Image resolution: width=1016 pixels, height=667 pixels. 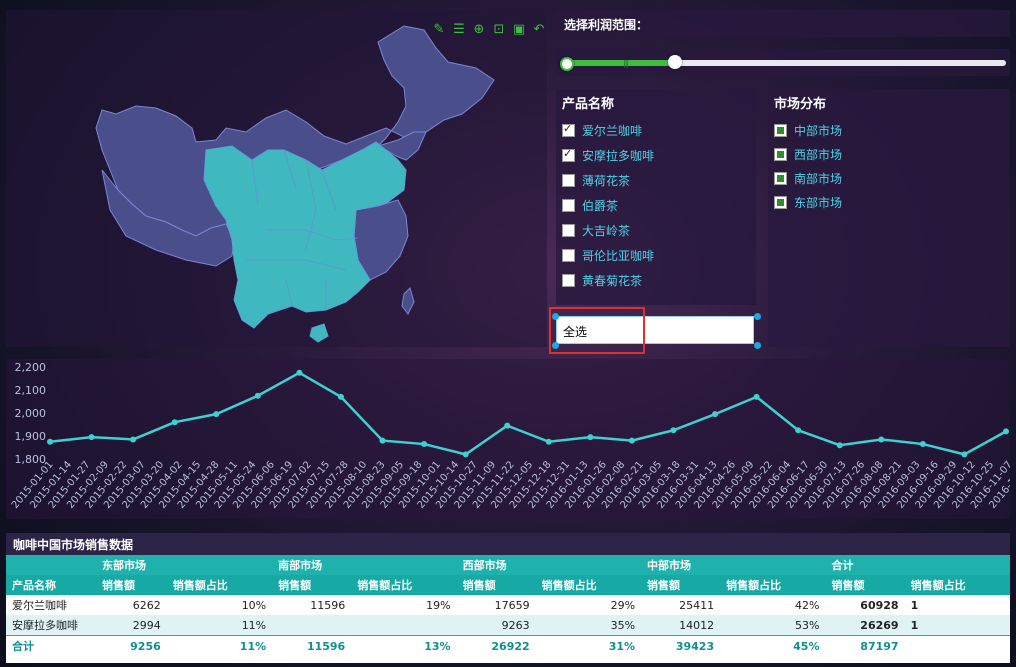 I want to click on table-cell: 6262, so click(x=131, y=605).